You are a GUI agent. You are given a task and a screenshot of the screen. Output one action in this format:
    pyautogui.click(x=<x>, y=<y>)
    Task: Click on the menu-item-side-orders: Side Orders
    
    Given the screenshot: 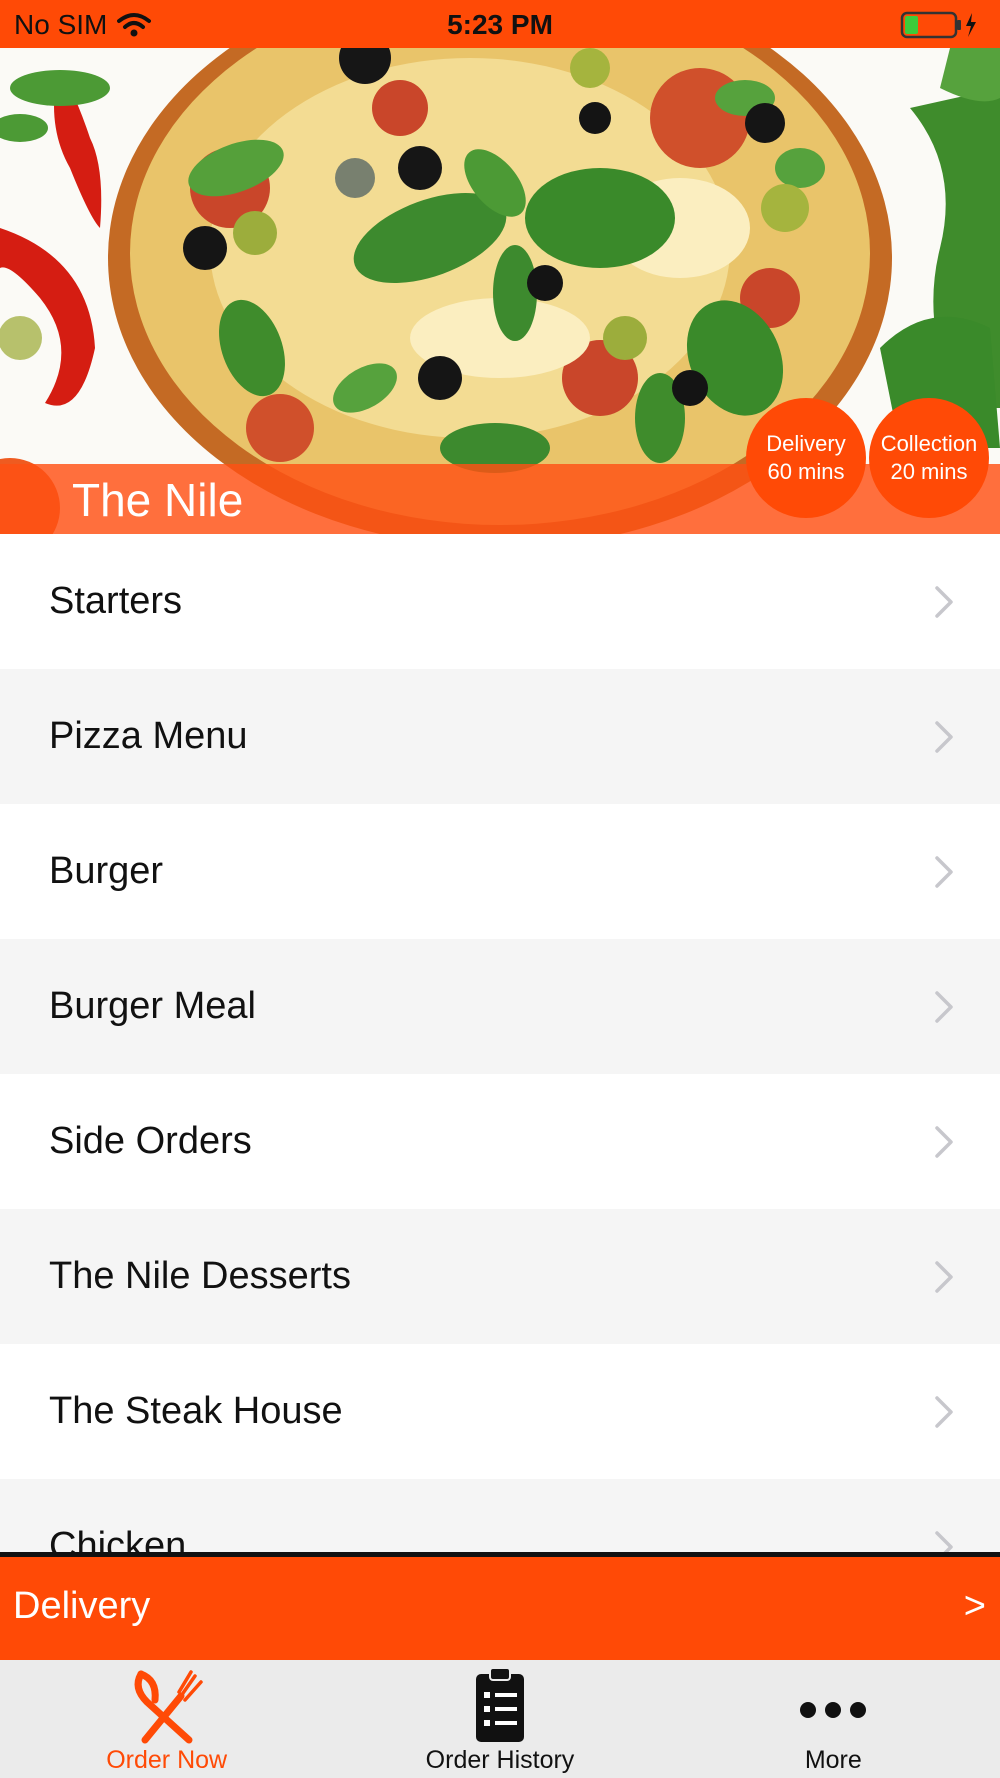 What is the action you would take?
    pyautogui.click(x=500, y=1141)
    